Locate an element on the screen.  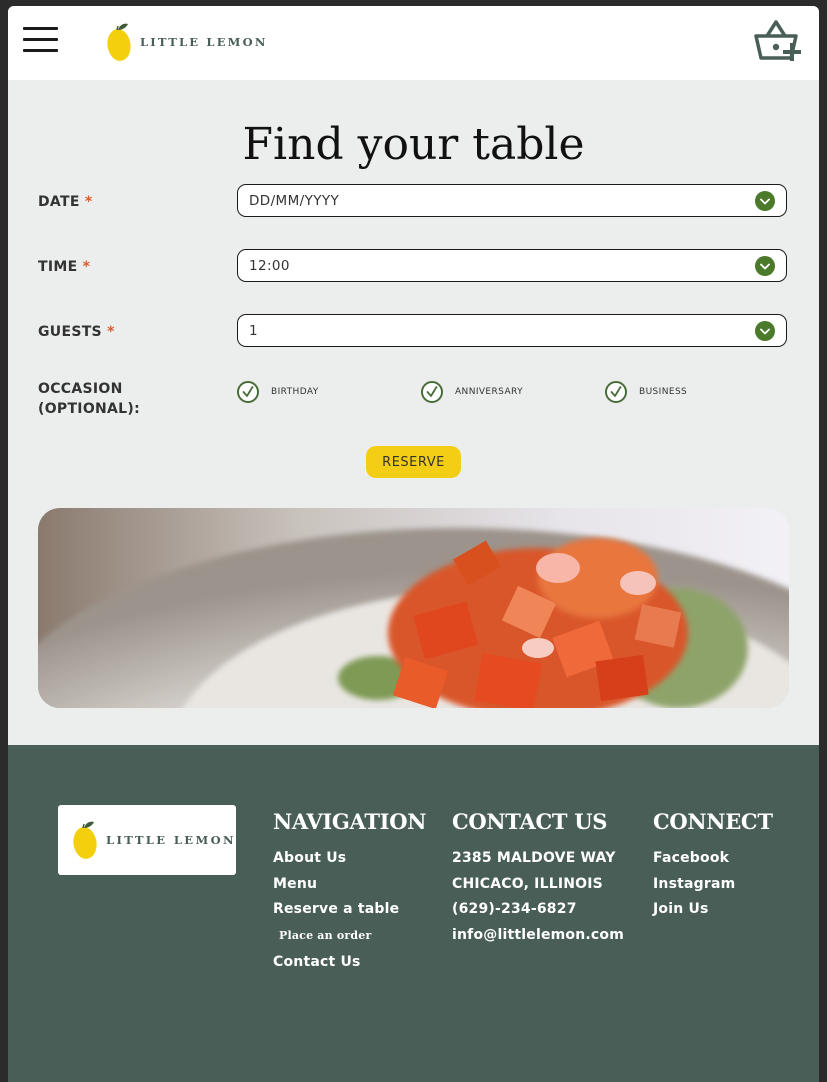
occasion-option-anniversary: ANNIVERSARY is located at coordinates (472, 392).